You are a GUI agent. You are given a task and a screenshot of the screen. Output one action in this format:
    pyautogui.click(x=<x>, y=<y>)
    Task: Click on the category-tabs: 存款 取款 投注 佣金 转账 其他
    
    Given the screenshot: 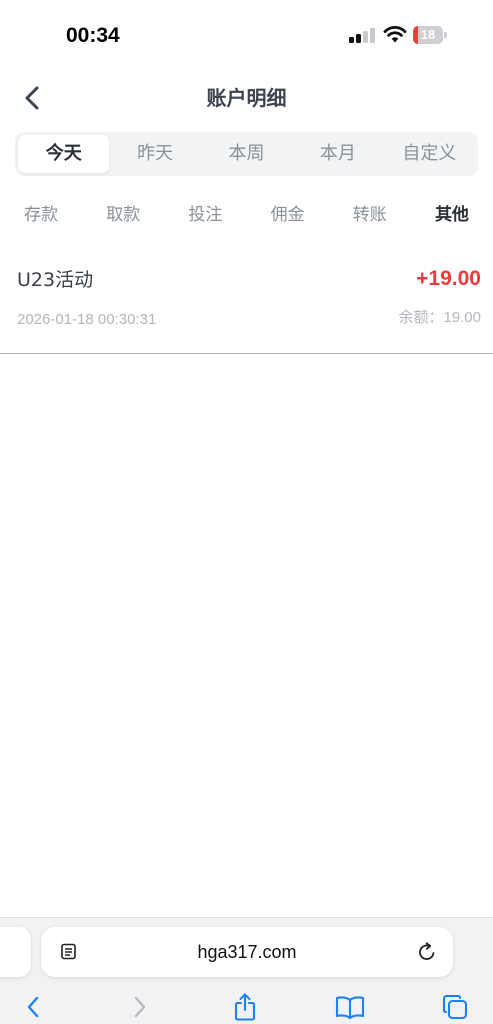 What is the action you would take?
    pyautogui.click(x=246, y=215)
    